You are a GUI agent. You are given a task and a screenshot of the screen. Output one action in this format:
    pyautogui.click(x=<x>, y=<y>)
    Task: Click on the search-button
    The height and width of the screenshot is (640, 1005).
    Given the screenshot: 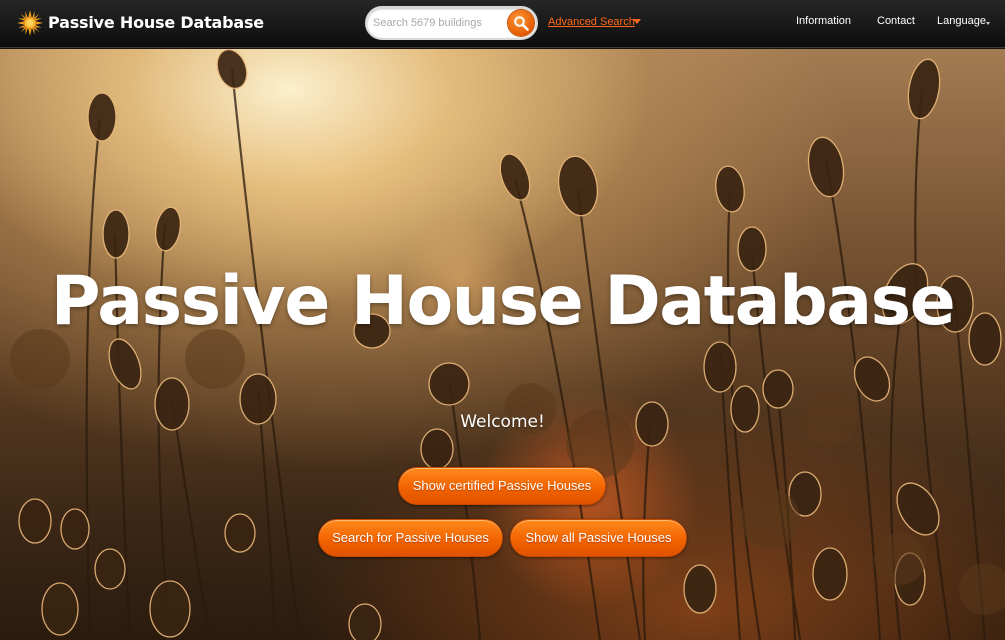 What is the action you would take?
    pyautogui.click(x=521, y=23)
    